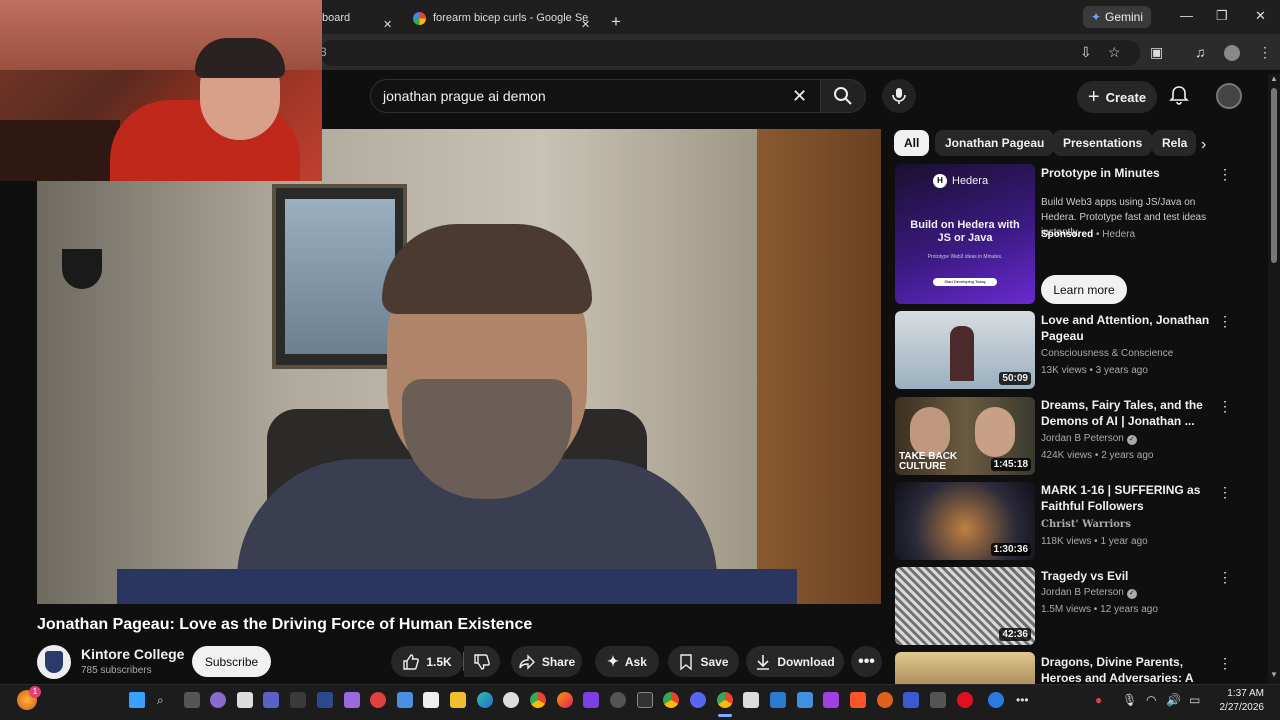 The width and height of the screenshot is (1280, 720). Describe the element at coordinates (511, 700) in the screenshot. I see `chatgpt-icon` at that location.